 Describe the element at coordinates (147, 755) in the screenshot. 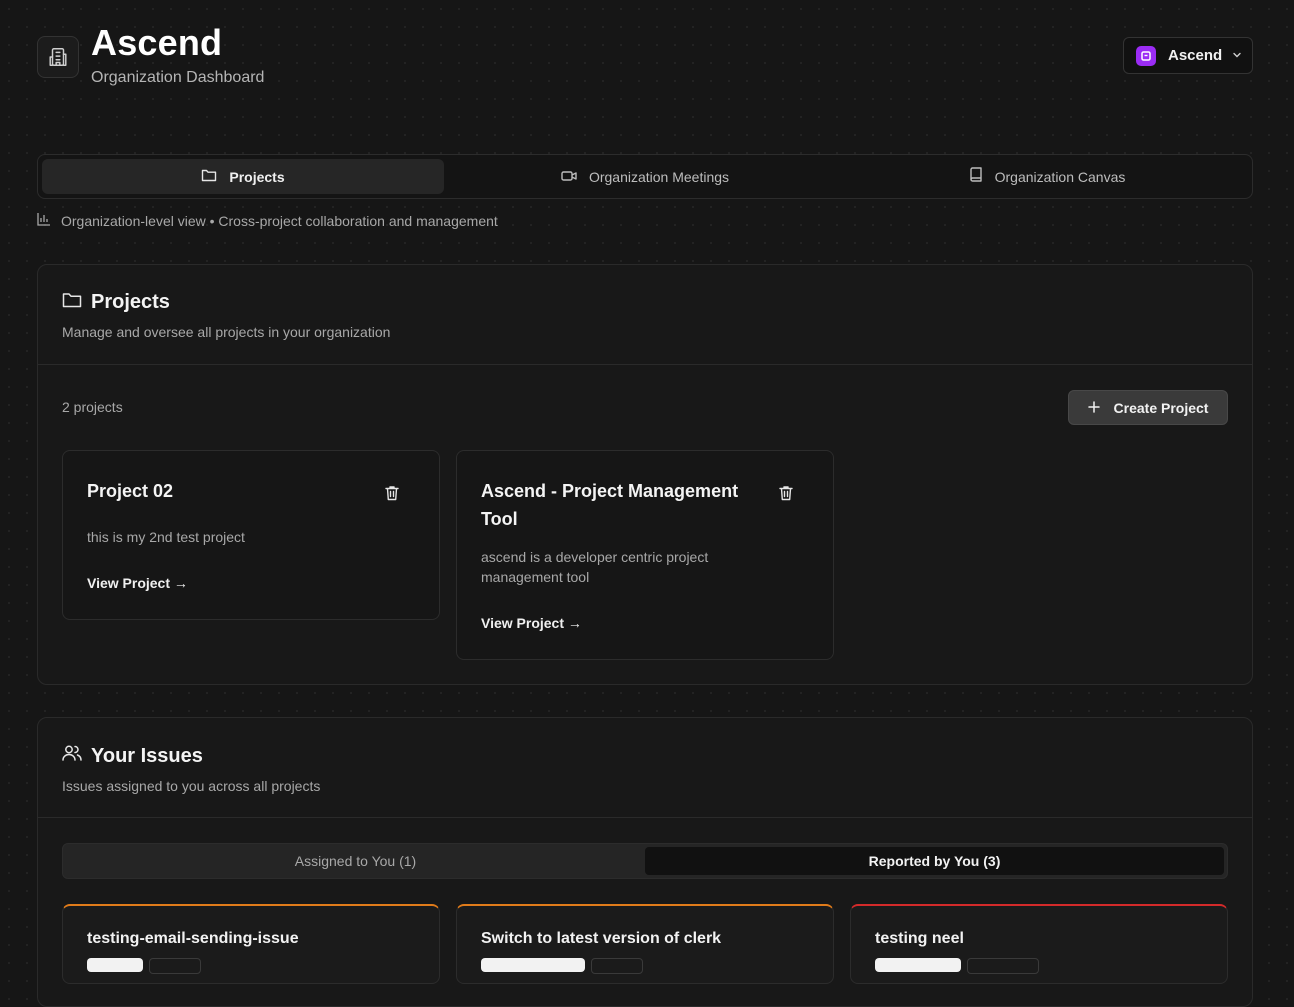

I see `panel-title: Your Issues` at that location.